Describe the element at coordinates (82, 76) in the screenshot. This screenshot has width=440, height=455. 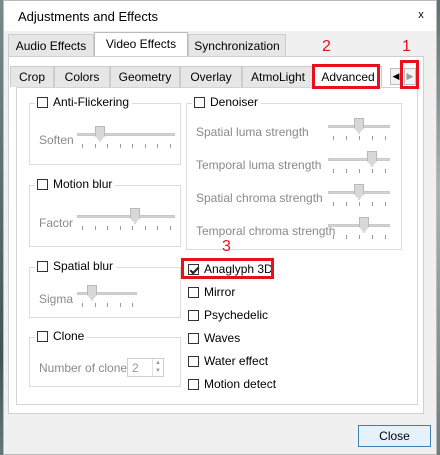
I see `tab-colors: Colors` at that location.